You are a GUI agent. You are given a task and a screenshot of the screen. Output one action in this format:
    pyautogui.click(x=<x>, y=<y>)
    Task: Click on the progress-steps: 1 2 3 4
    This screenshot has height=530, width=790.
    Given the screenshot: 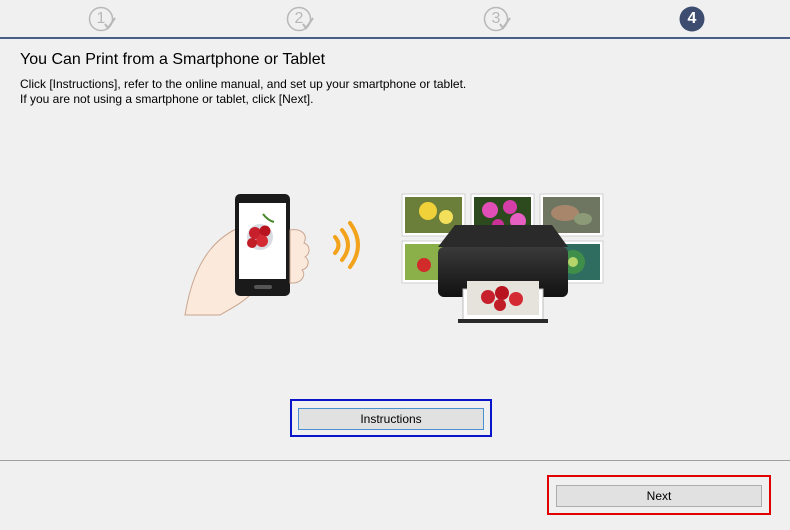 What is the action you would take?
    pyautogui.click(x=395, y=19)
    